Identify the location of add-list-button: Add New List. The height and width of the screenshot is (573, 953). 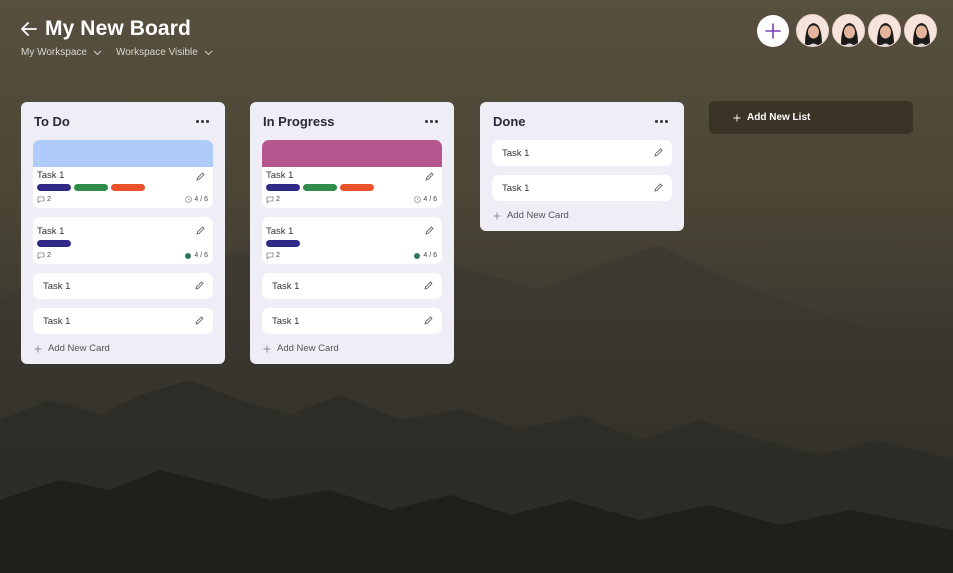
(811, 117).